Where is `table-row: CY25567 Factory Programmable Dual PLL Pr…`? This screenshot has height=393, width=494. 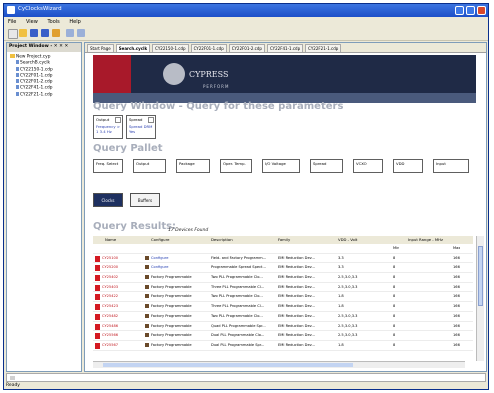 table-row: CY25567 Factory Programmable Dual PLL Pr… is located at coordinates (283, 346).